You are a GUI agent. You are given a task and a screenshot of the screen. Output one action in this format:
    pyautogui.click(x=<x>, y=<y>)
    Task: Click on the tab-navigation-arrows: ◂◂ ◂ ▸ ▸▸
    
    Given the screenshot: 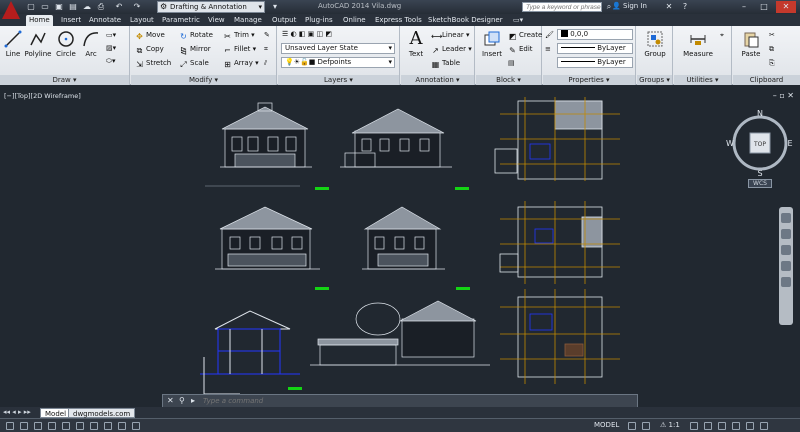 What is the action you would take?
    pyautogui.click(x=17, y=412)
    